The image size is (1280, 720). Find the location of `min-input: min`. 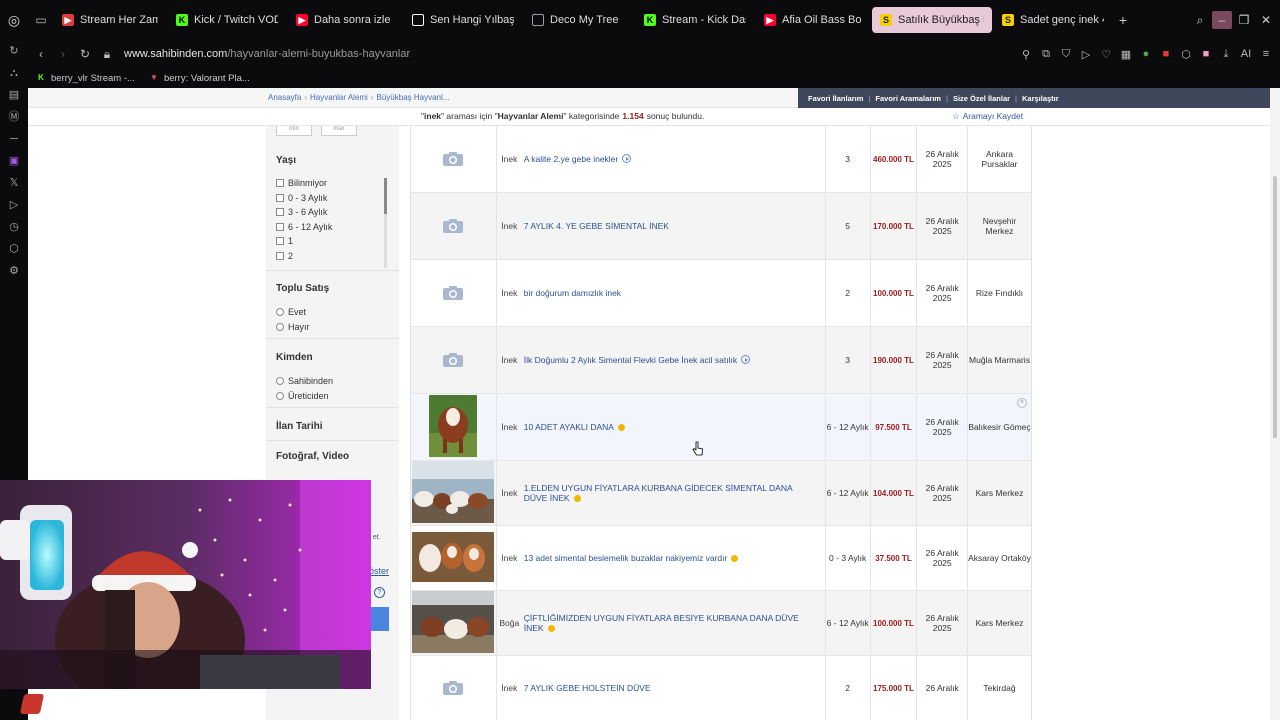

min-input: min is located at coordinates (294, 131).